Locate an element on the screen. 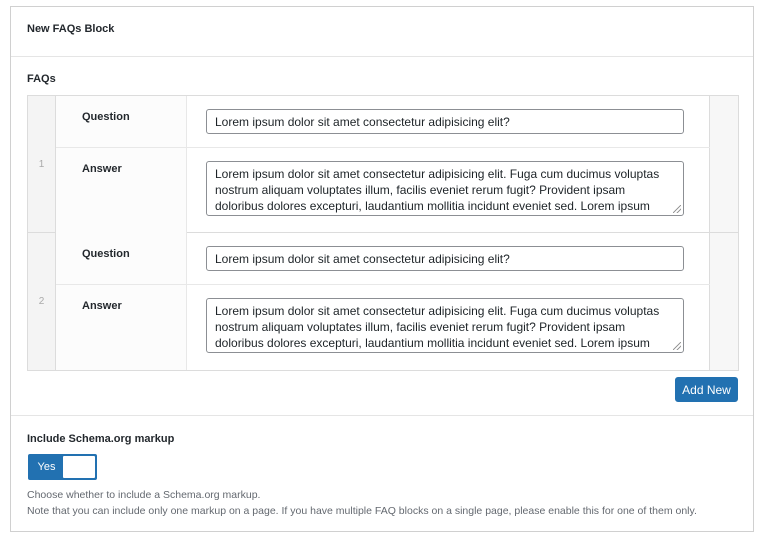 The height and width of the screenshot is (539, 768). toggle-on-label: Yes is located at coordinates (46, 467).